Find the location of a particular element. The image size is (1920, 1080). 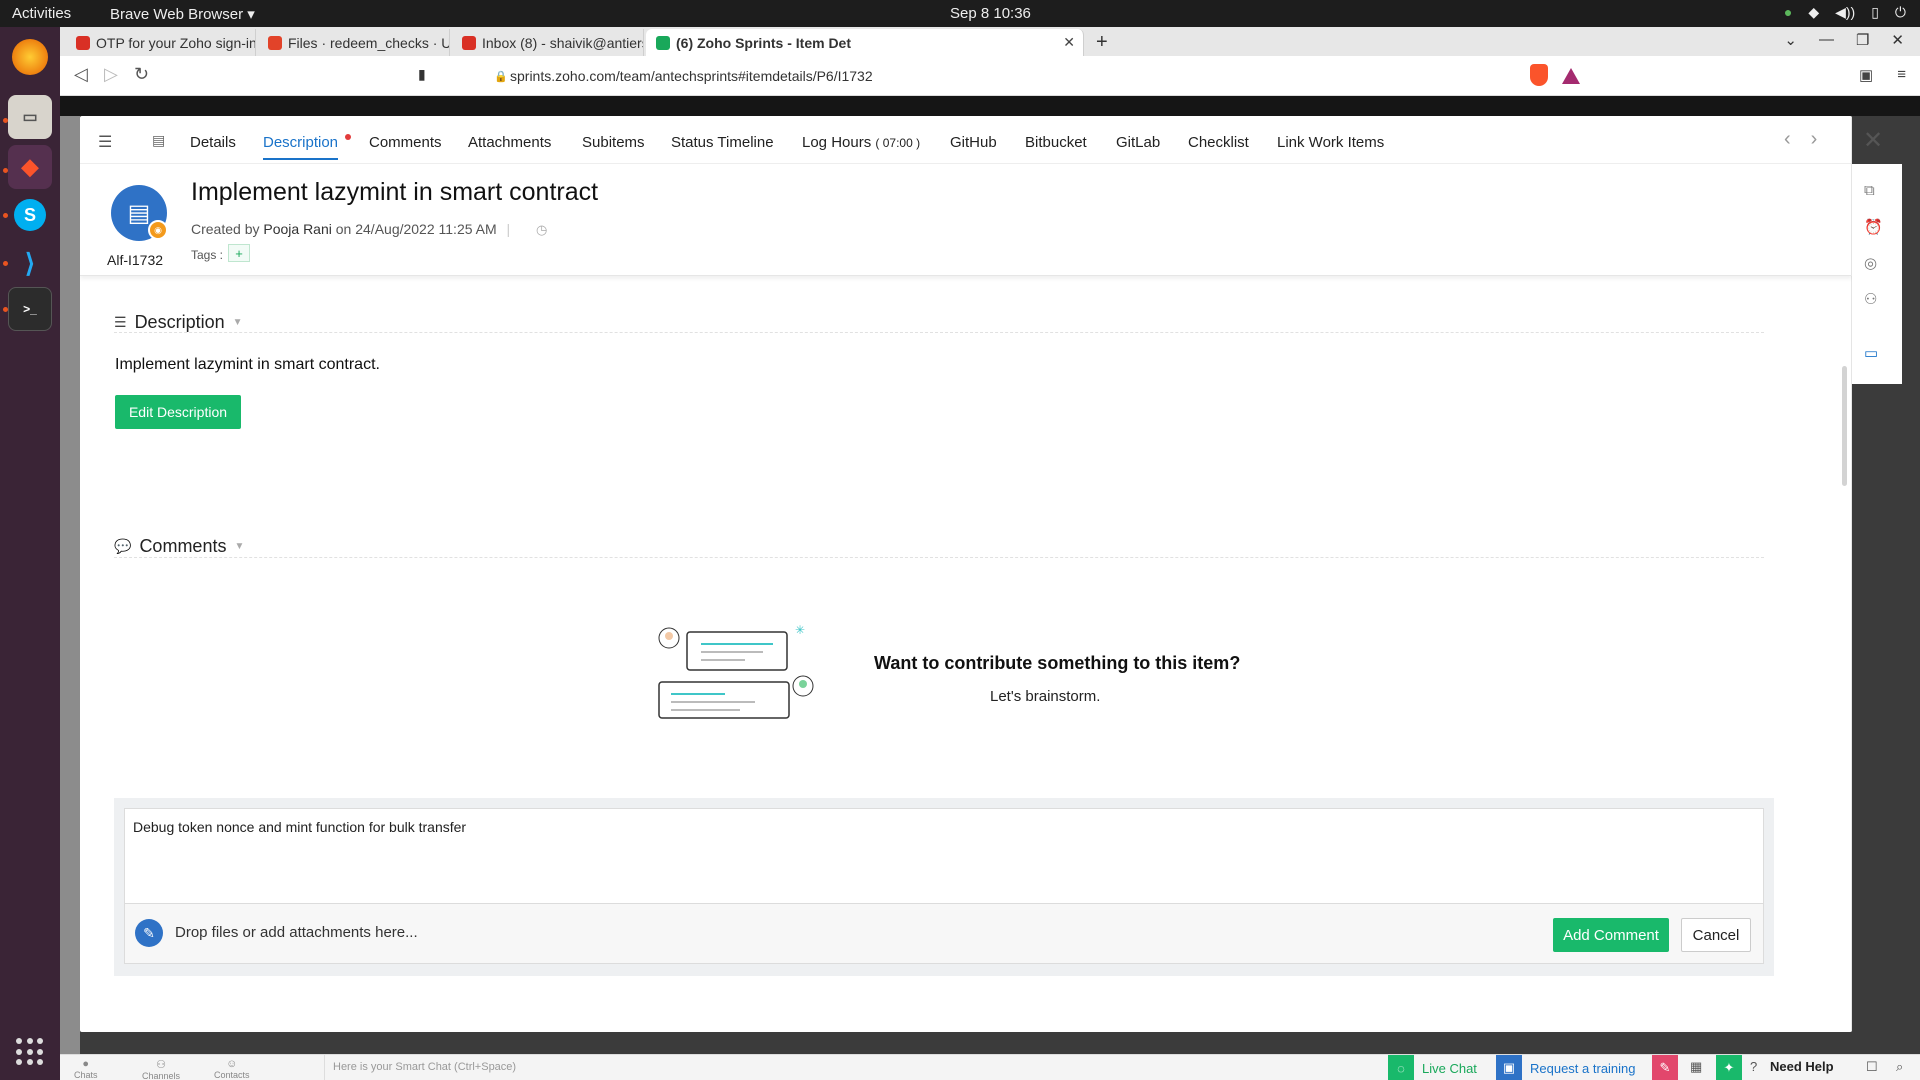

tab-log-hours: Log Hours ( 07:00 ) is located at coordinates (861, 142).